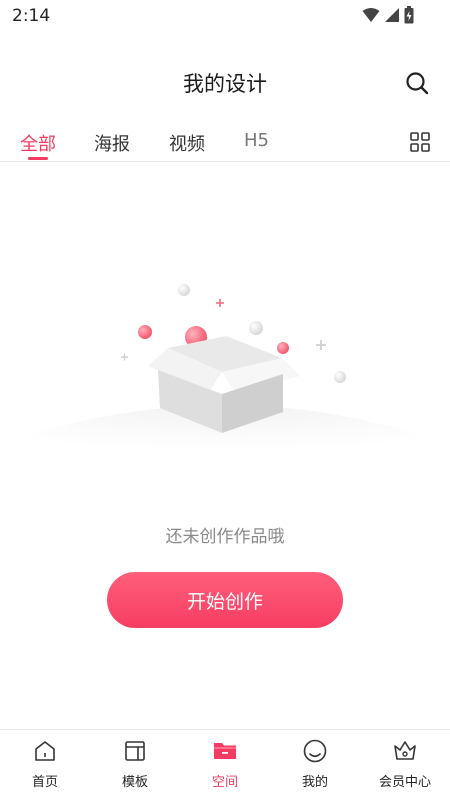  Describe the element at coordinates (225, 751) in the screenshot. I see `folder-icon` at that location.